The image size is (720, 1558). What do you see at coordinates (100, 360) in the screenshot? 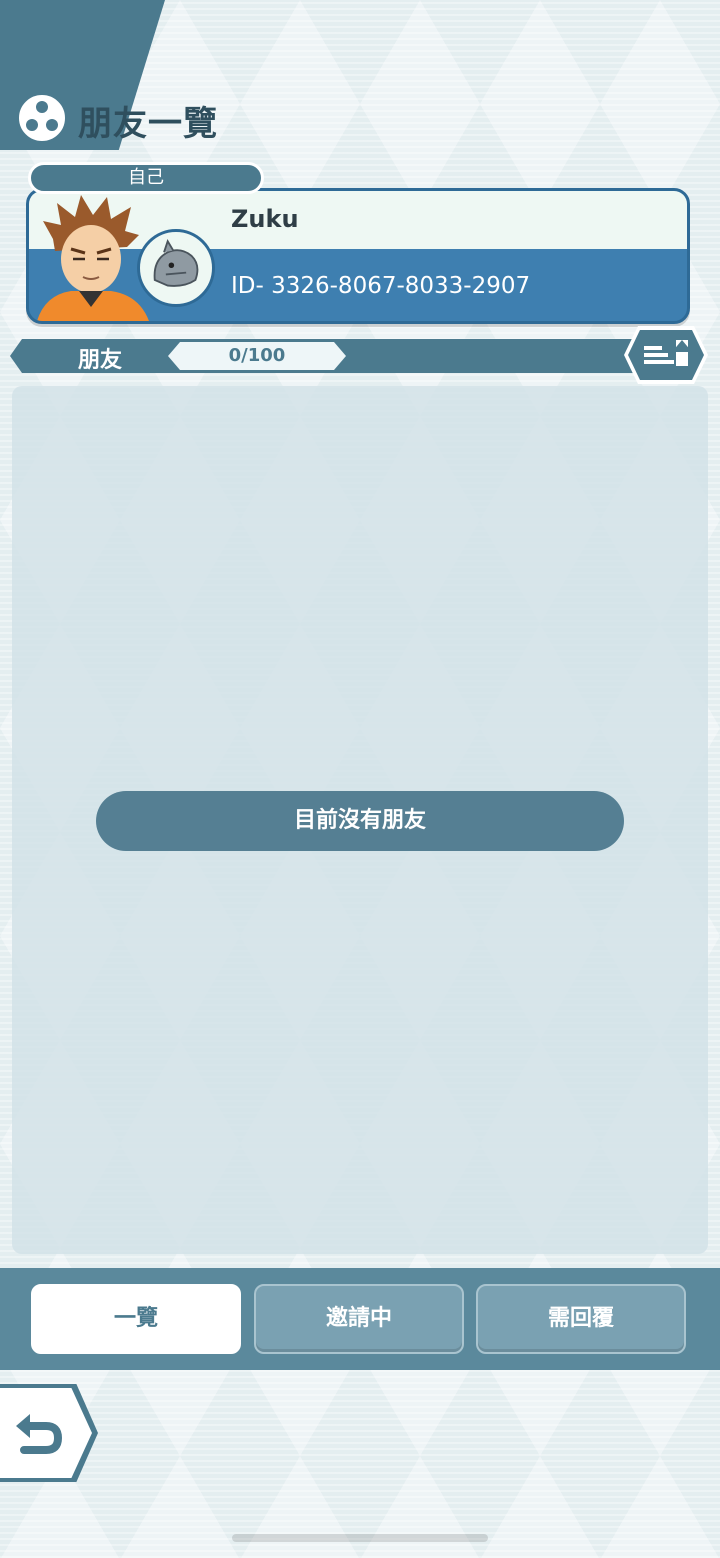
I see `friends-label: 朋友` at bounding box center [100, 360].